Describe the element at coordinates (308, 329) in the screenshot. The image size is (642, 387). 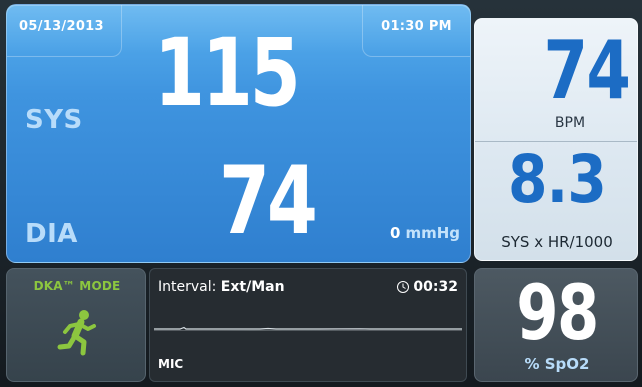
I see `pressure-waveform` at that location.